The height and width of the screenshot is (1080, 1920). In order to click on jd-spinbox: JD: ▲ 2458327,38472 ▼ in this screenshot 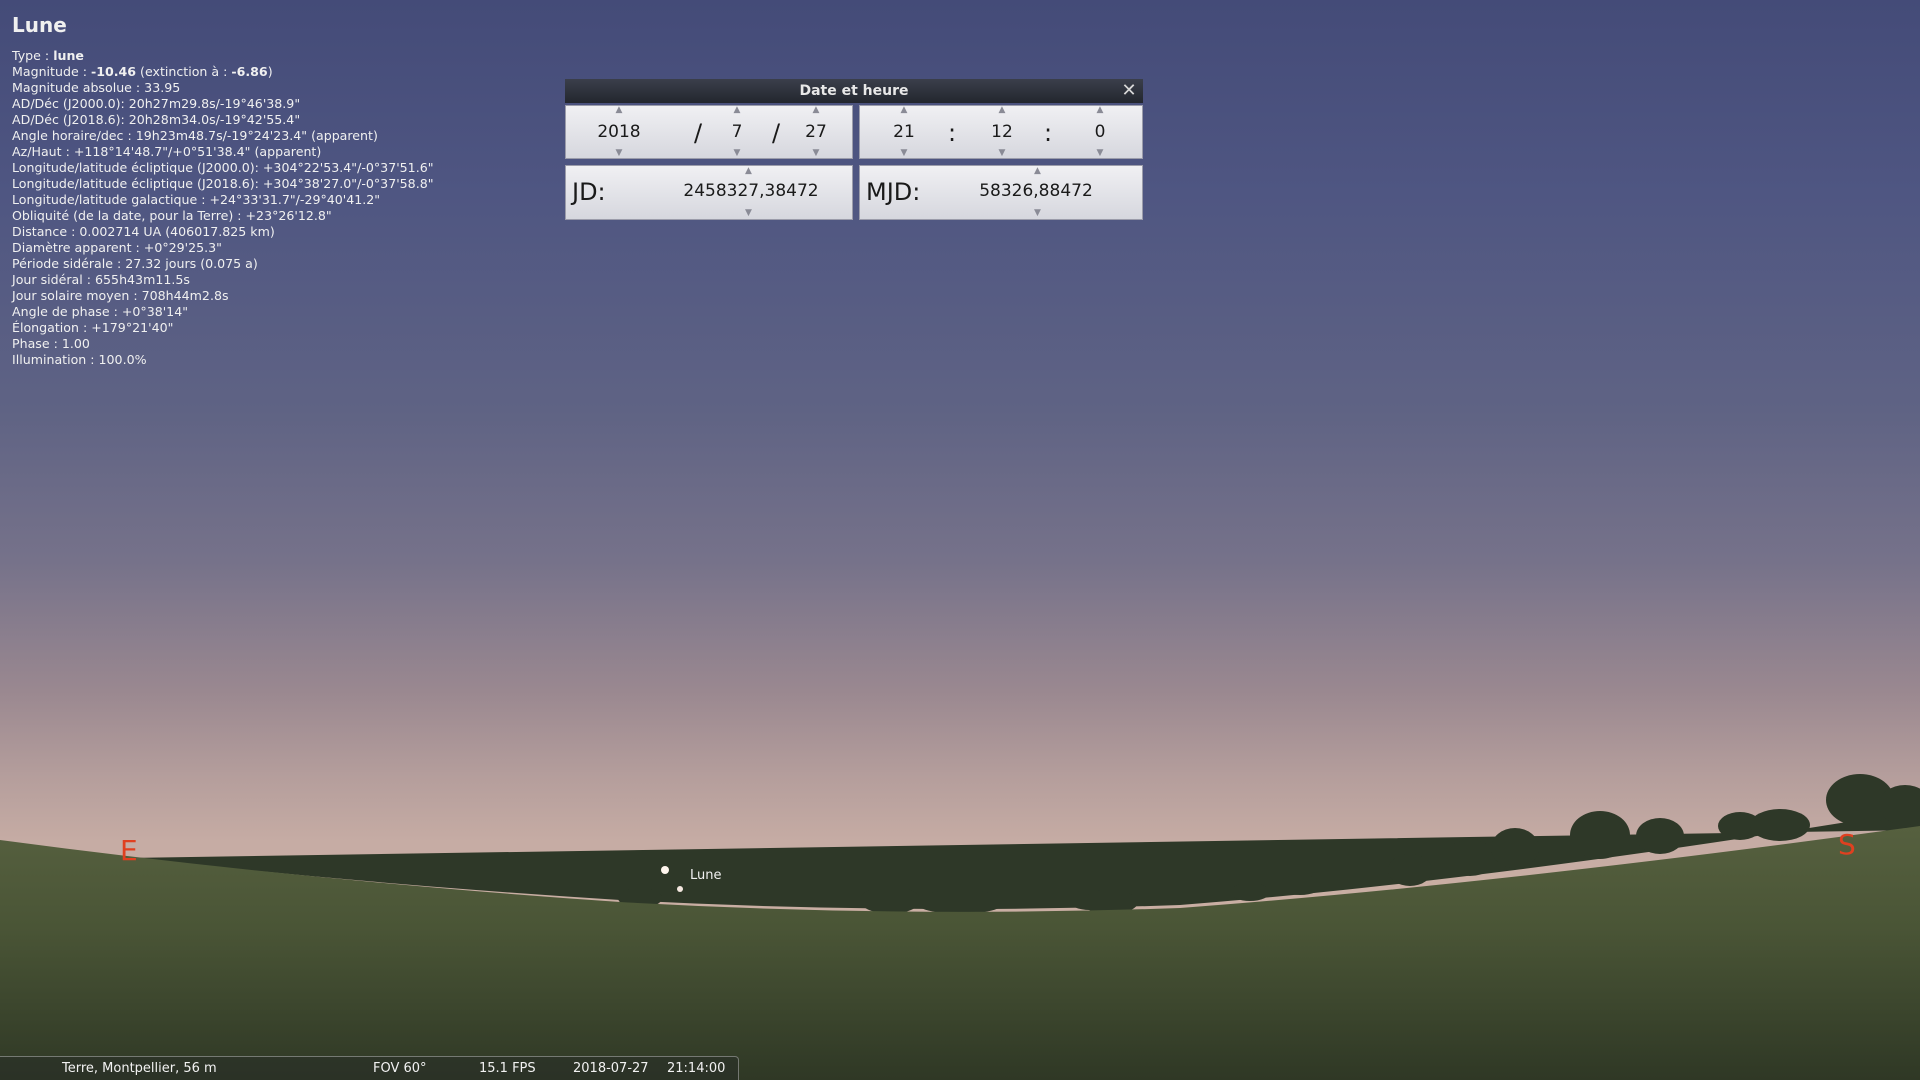, I will do `click(709, 192)`.